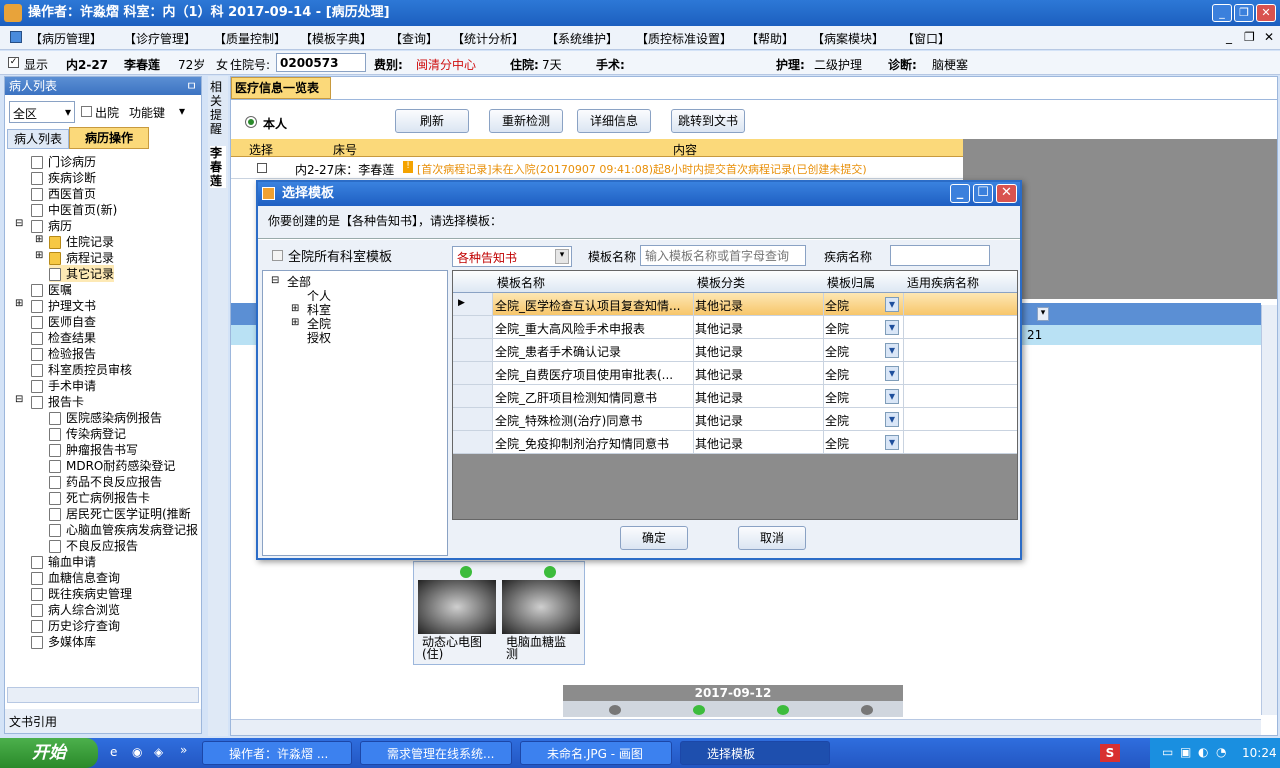  What do you see at coordinates (74, 209) in the screenshot?
I see `tree-item-tcm-home: 中医首页(新)` at bounding box center [74, 209].